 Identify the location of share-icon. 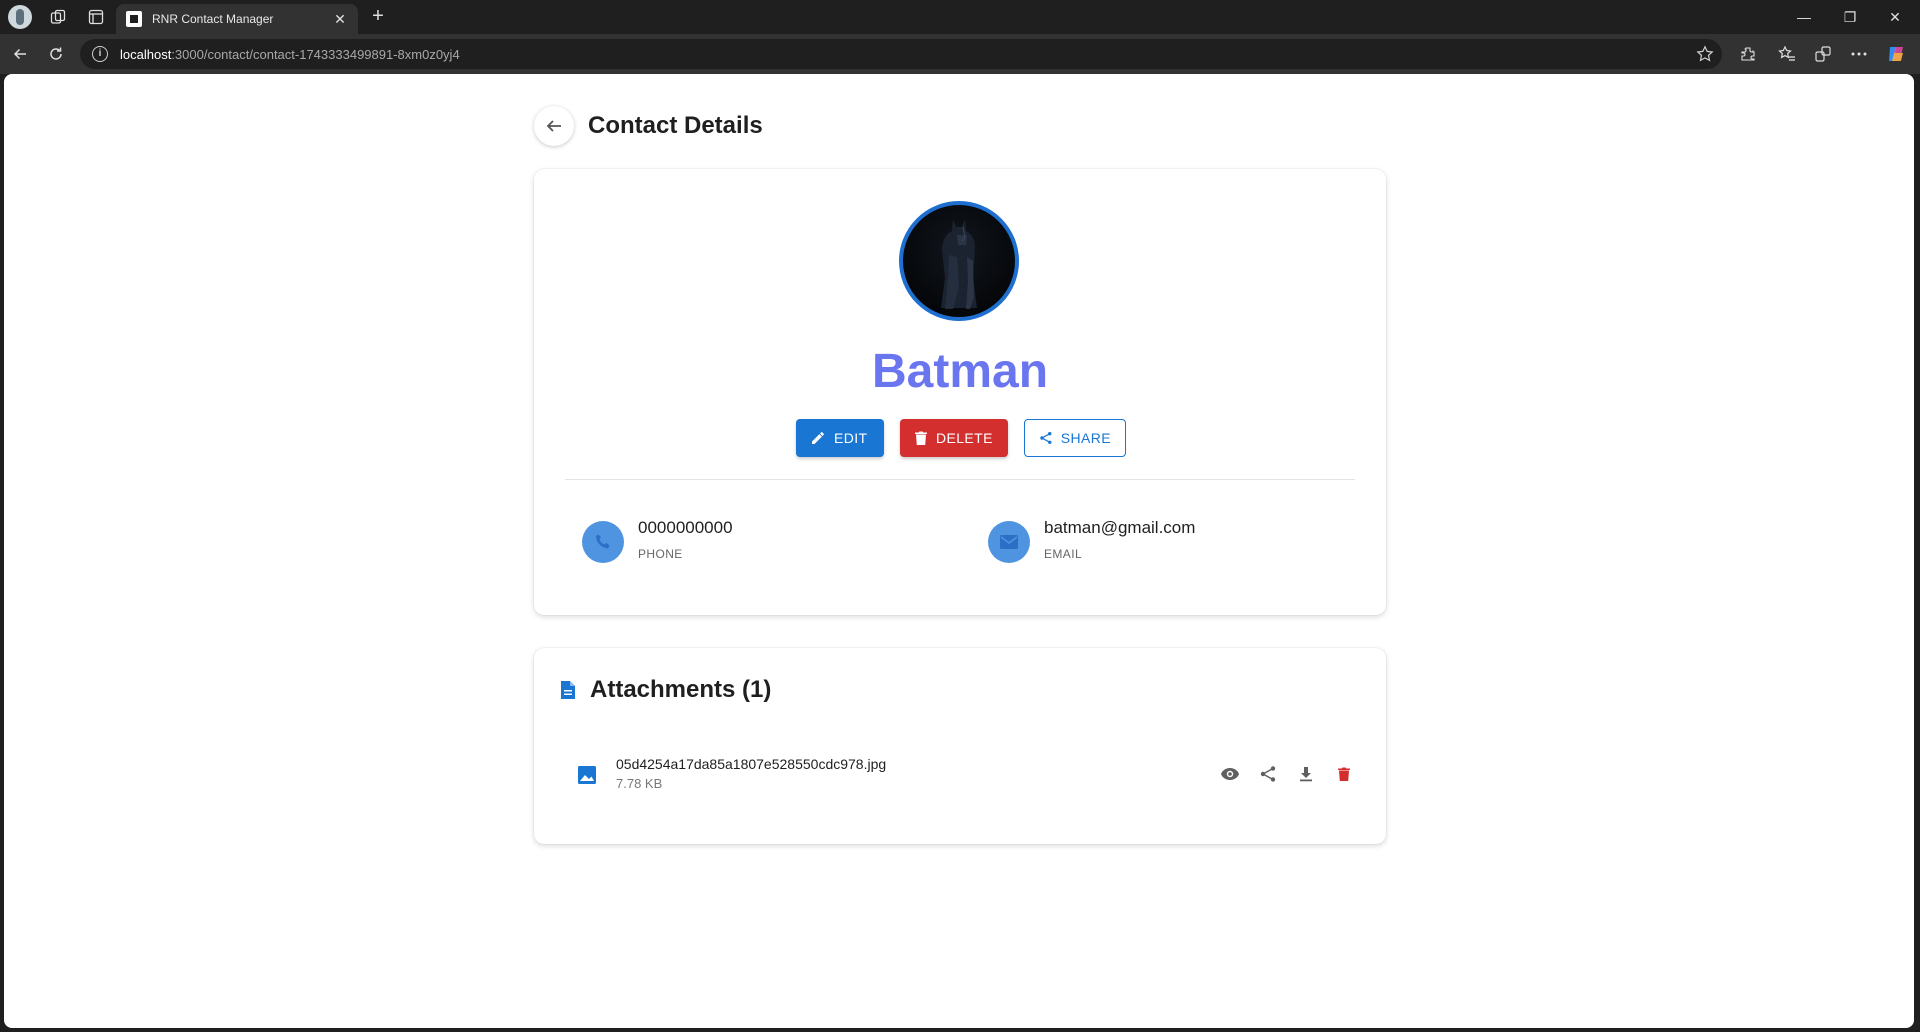
(1046, 438).